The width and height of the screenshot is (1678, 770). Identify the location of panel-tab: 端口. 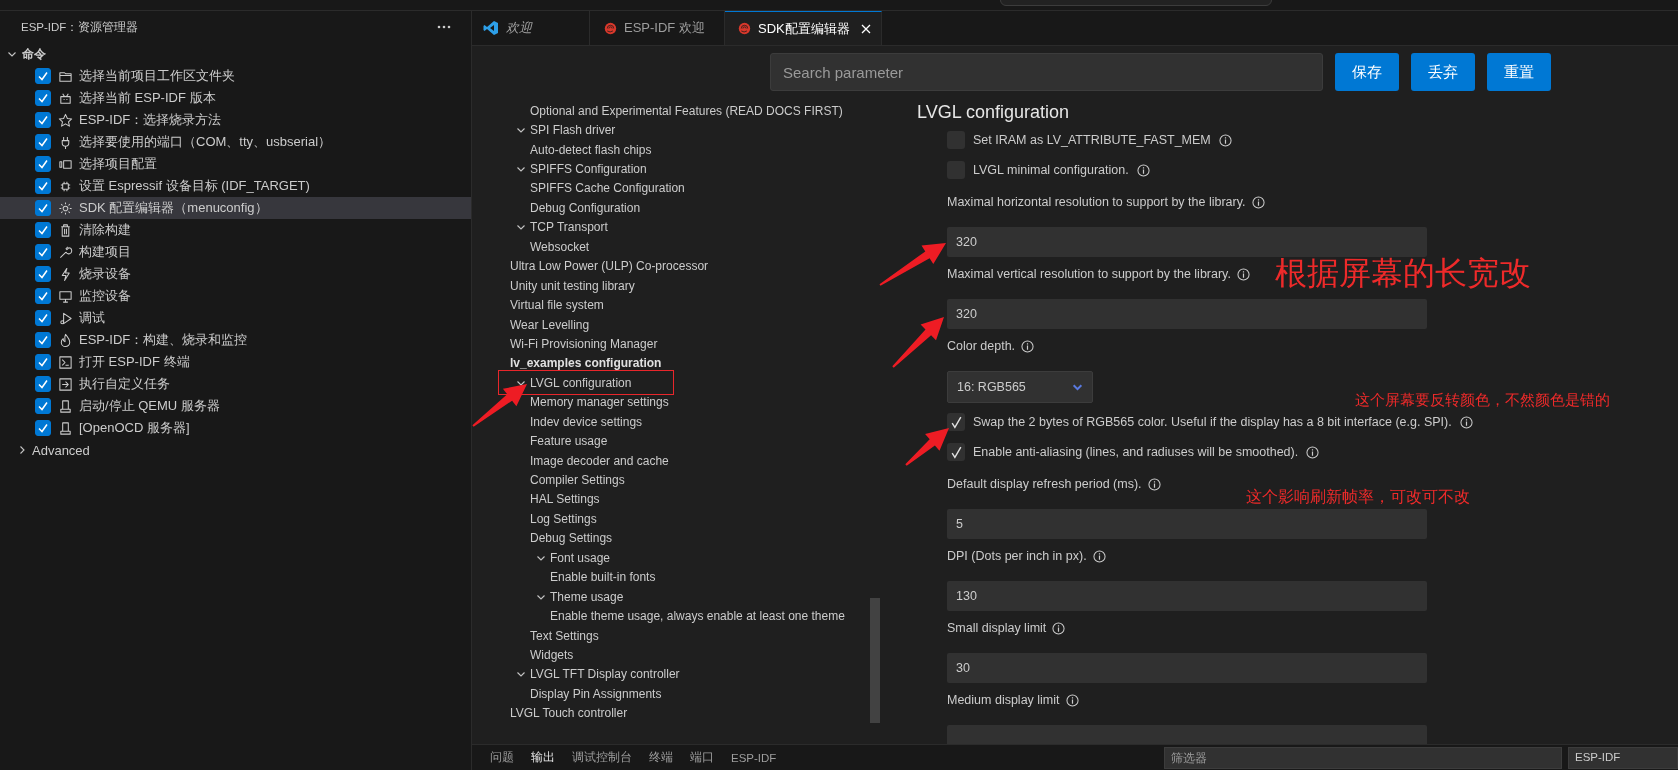
(702, 757).